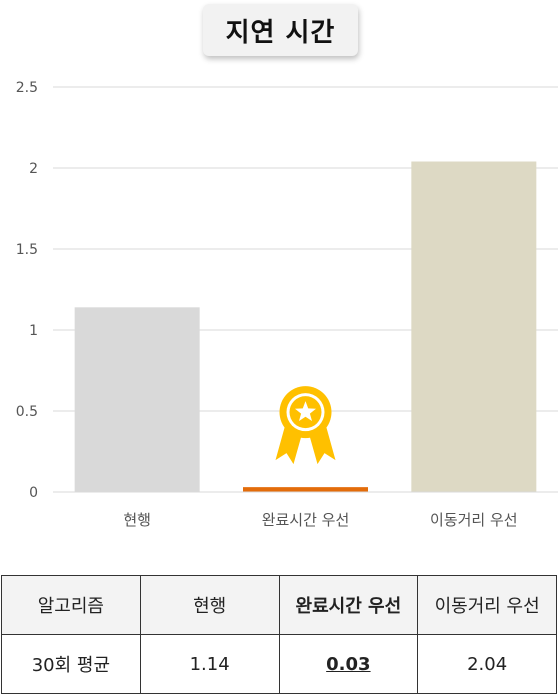  I want to click on chart-title-box: 지연 시간, so click(280, 30).